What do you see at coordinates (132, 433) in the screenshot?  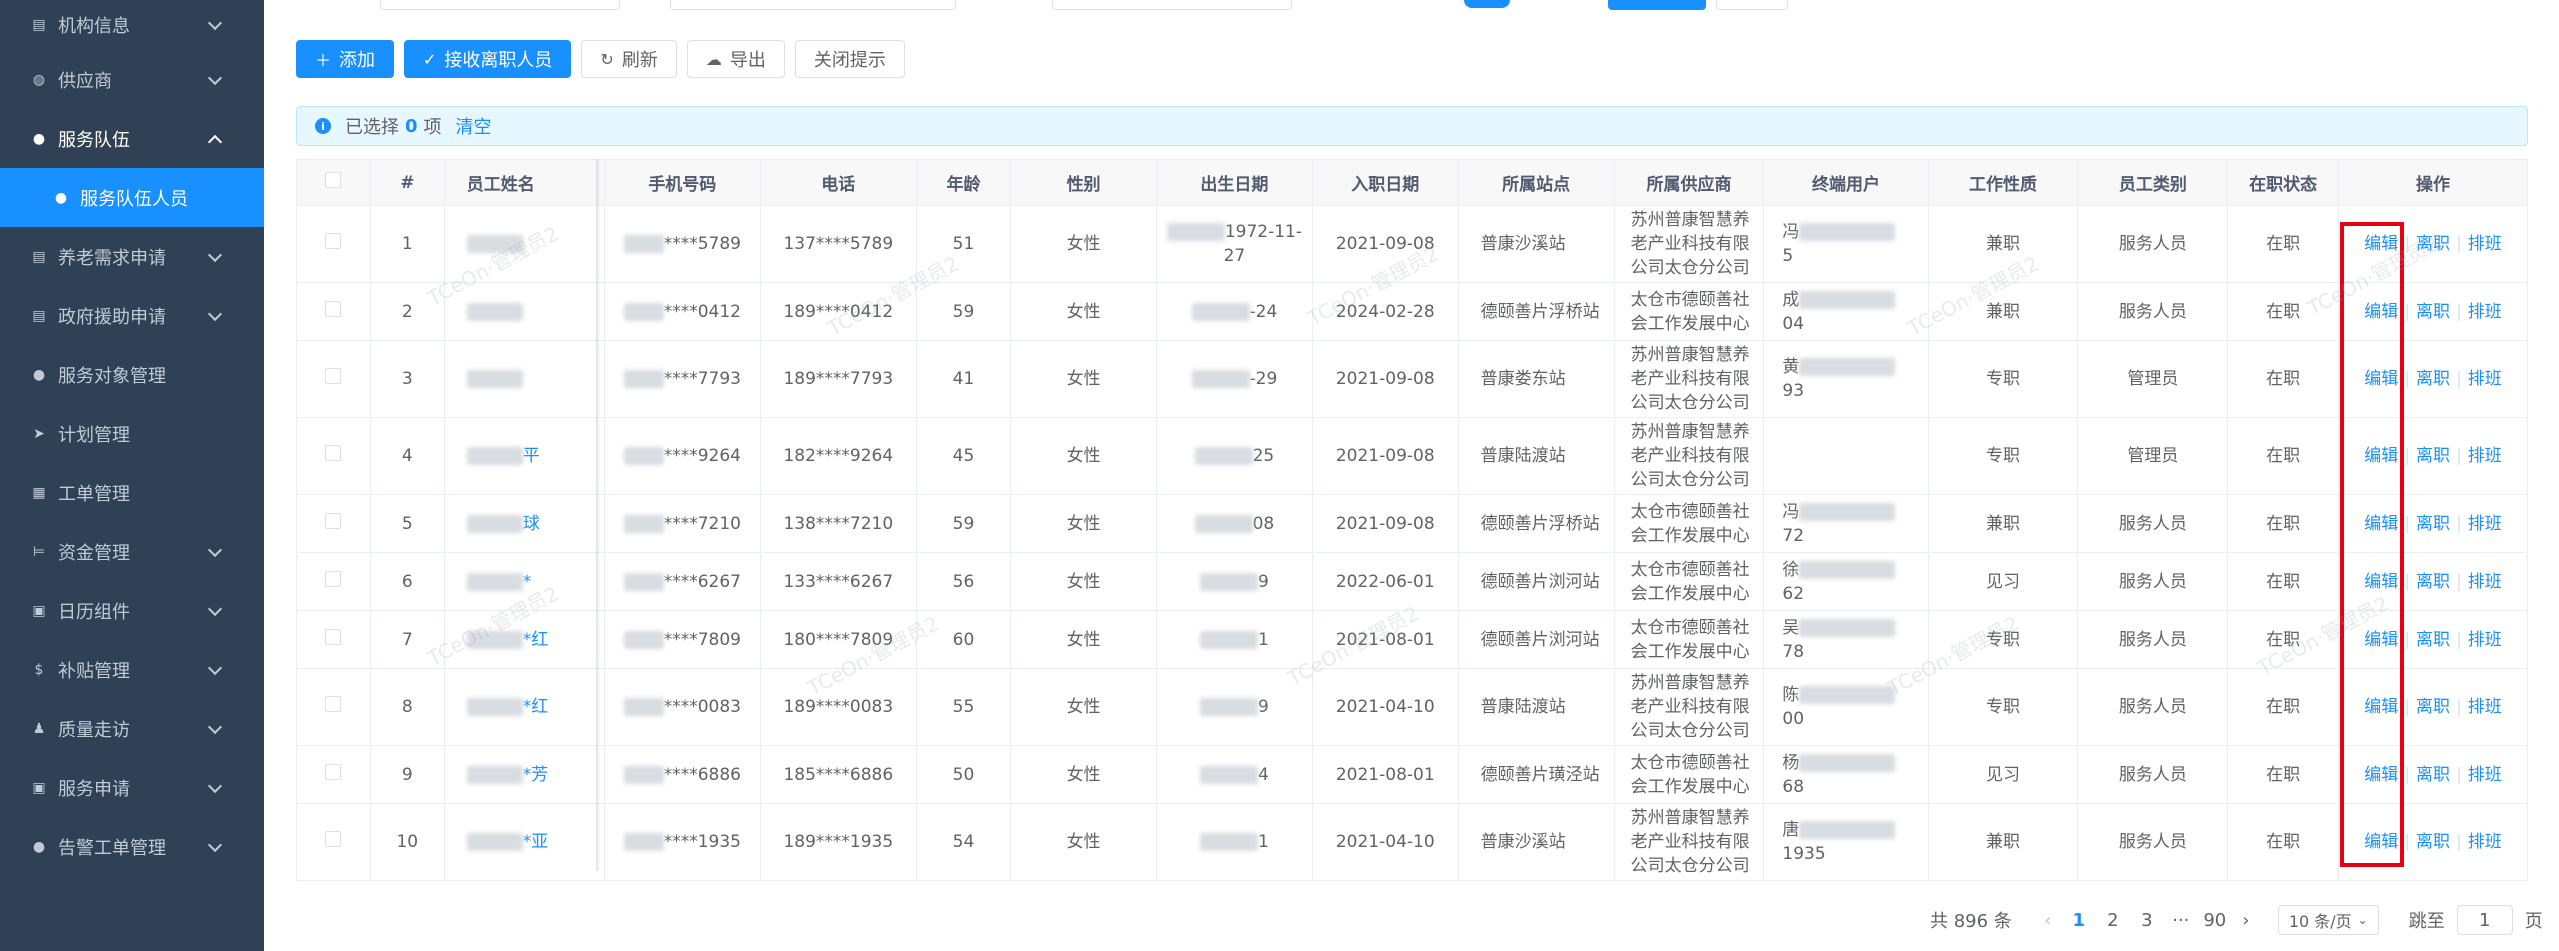 I see `sidebar-item-7: ➤ 计划管理` at bounding box center [132, 433].